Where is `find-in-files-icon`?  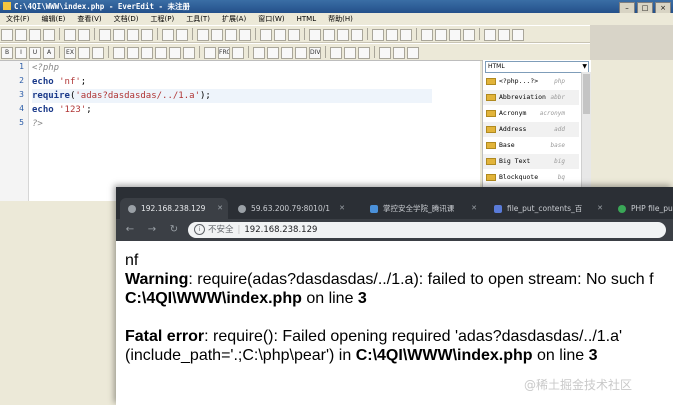
find-in-files-icon is located at coordinates (231, 35).